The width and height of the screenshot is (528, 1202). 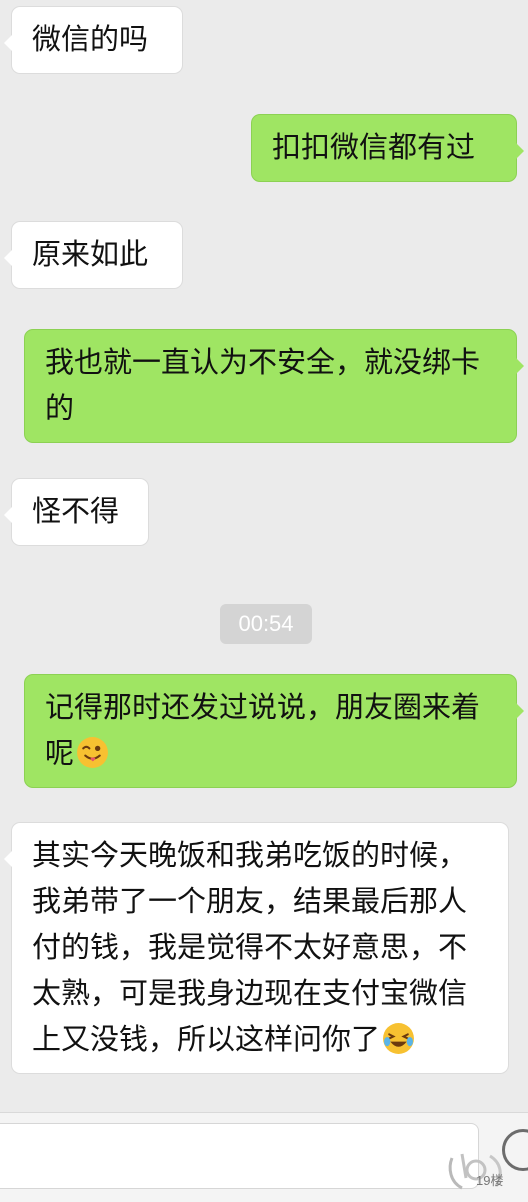 What do you see at coordinates (90, 254) in the screenshot?
I see `message-text: 原来如此` at bounding box center [90, 254].